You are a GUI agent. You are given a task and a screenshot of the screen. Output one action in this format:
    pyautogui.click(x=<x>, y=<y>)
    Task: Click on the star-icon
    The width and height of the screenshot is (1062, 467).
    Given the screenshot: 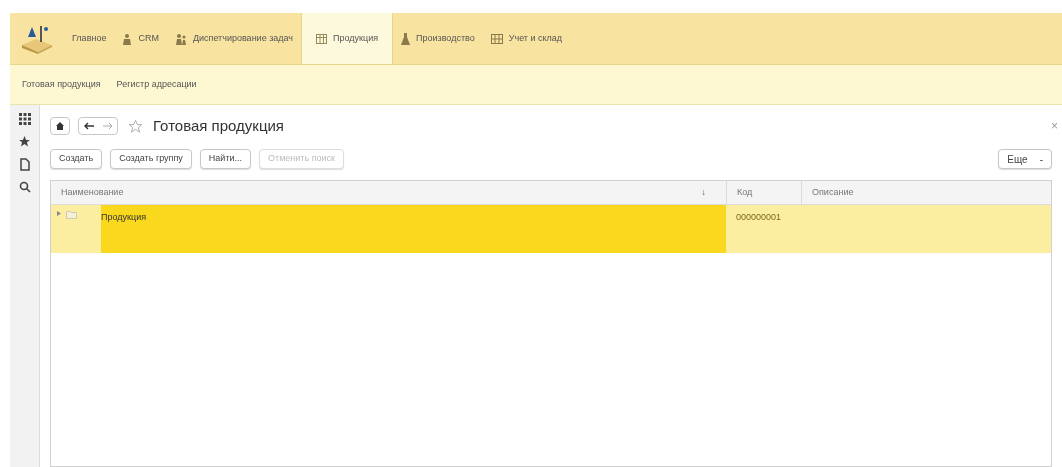 What is the action you would take?
    pyautogui.click(x=24, y=141)
    